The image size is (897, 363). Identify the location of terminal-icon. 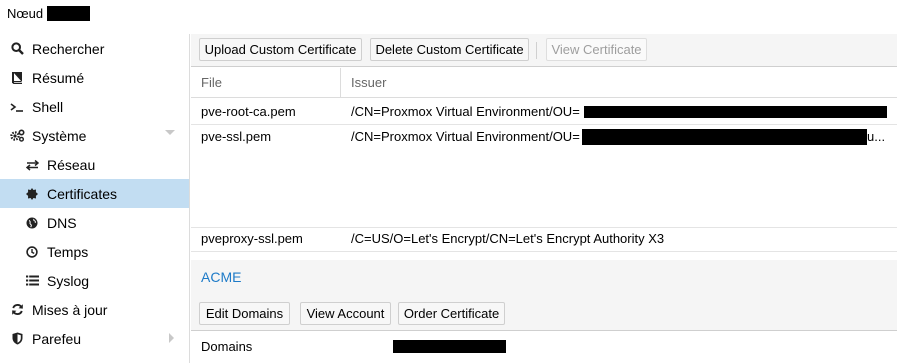
(17, 107).